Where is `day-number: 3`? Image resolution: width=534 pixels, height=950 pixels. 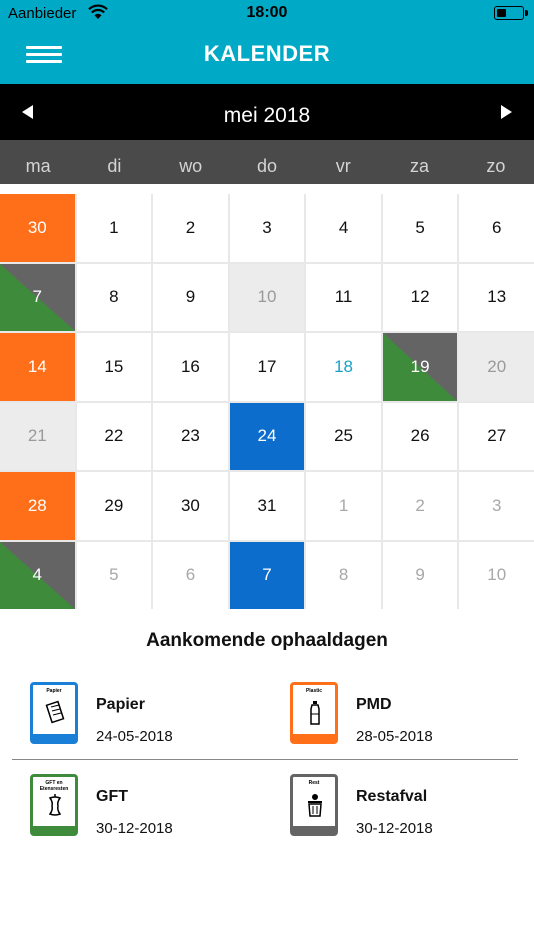
day-number: 3 is located at coordinates (496, 505).